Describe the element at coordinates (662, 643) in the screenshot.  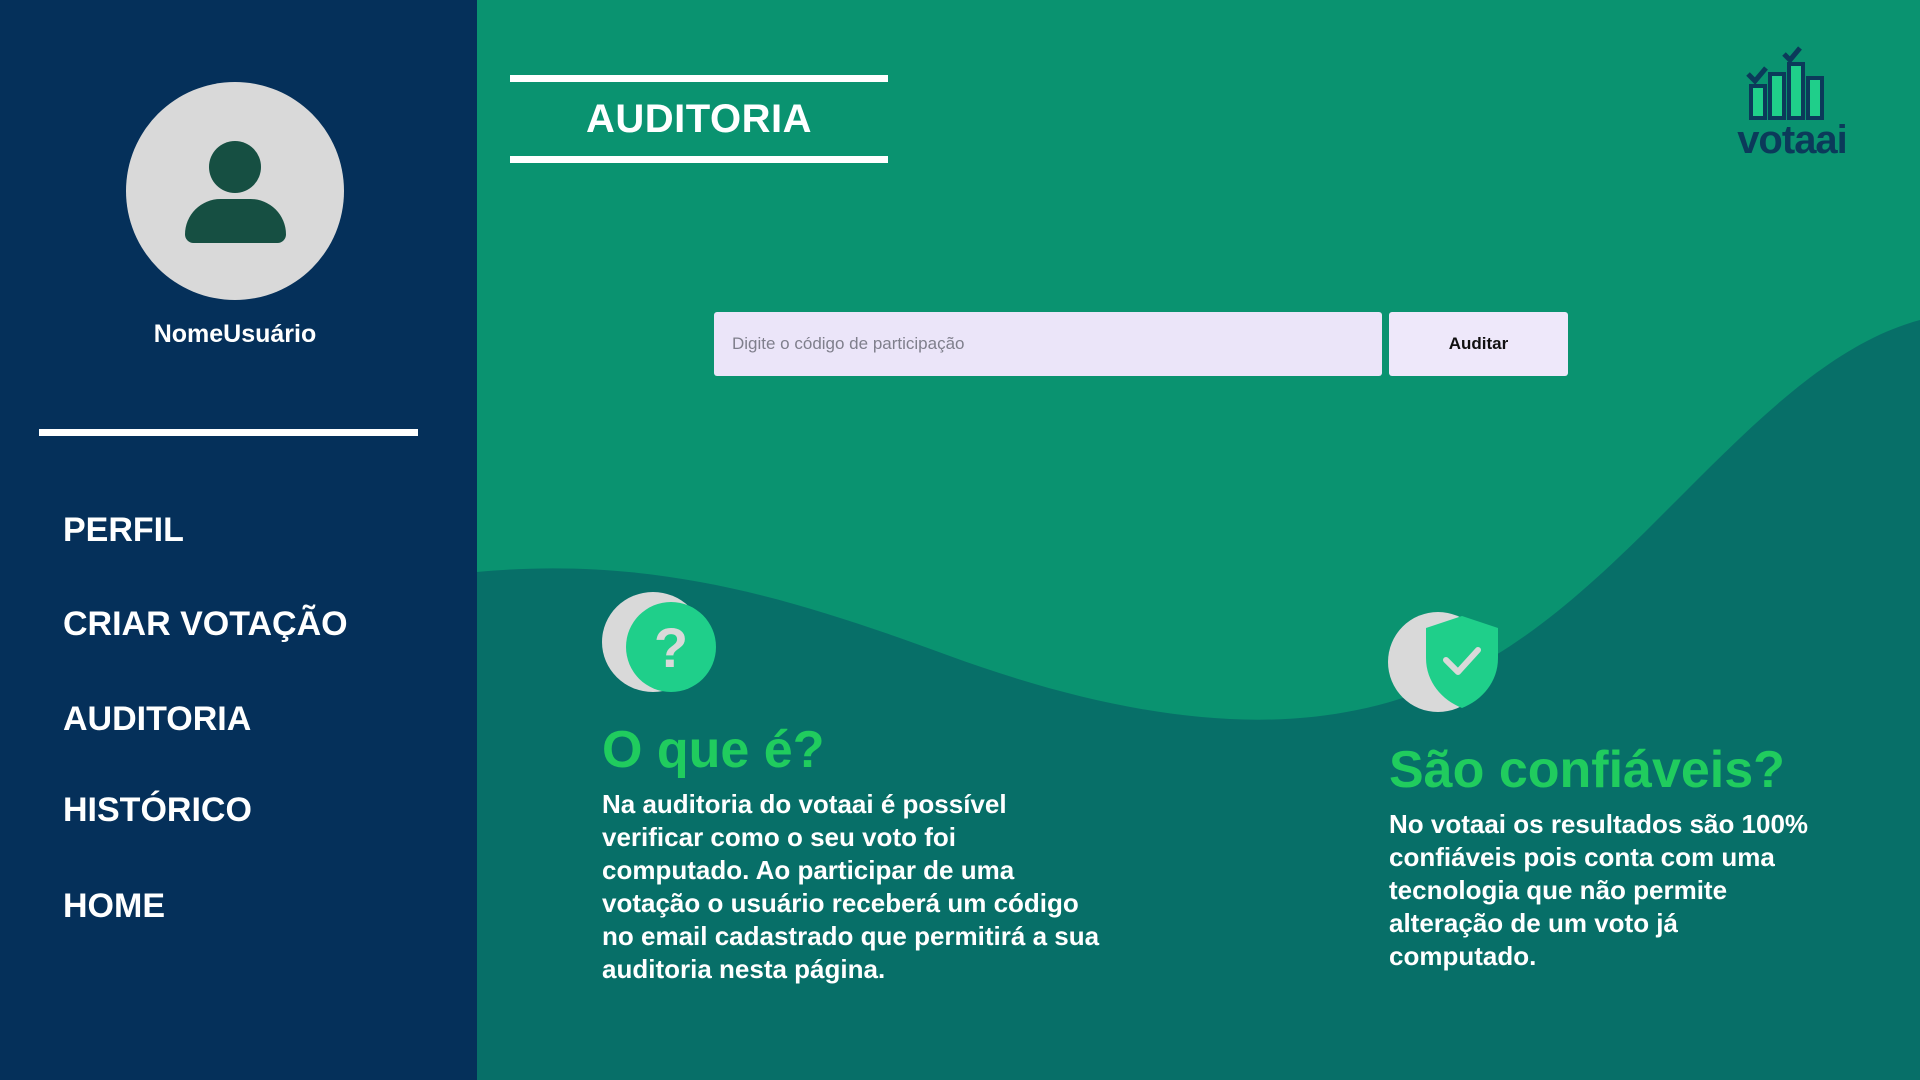
I see `question-icon: ?` at that location.